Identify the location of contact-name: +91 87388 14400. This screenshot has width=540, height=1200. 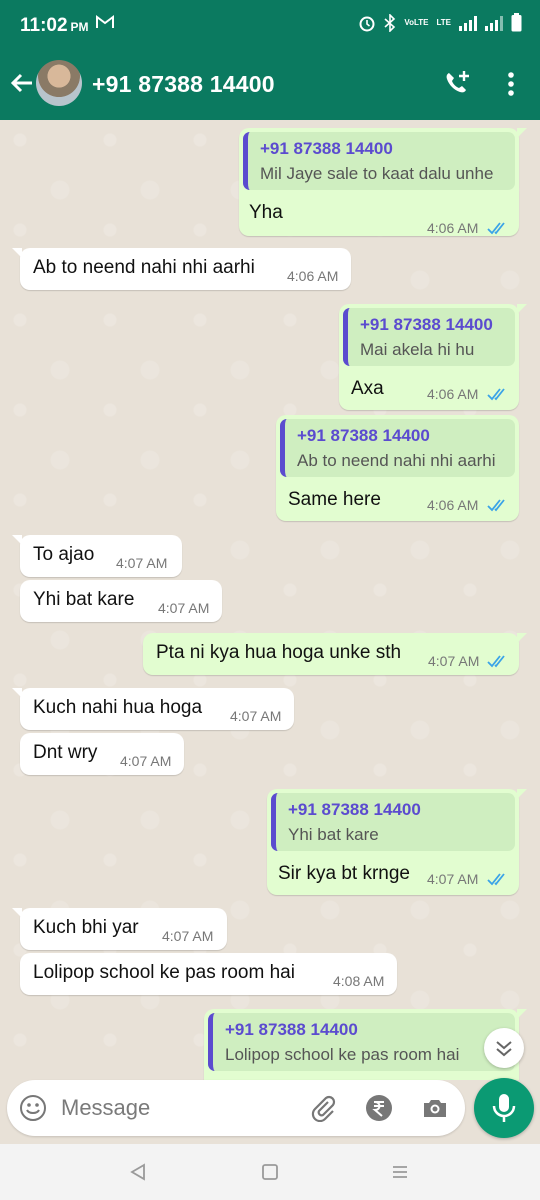
(183, 84).